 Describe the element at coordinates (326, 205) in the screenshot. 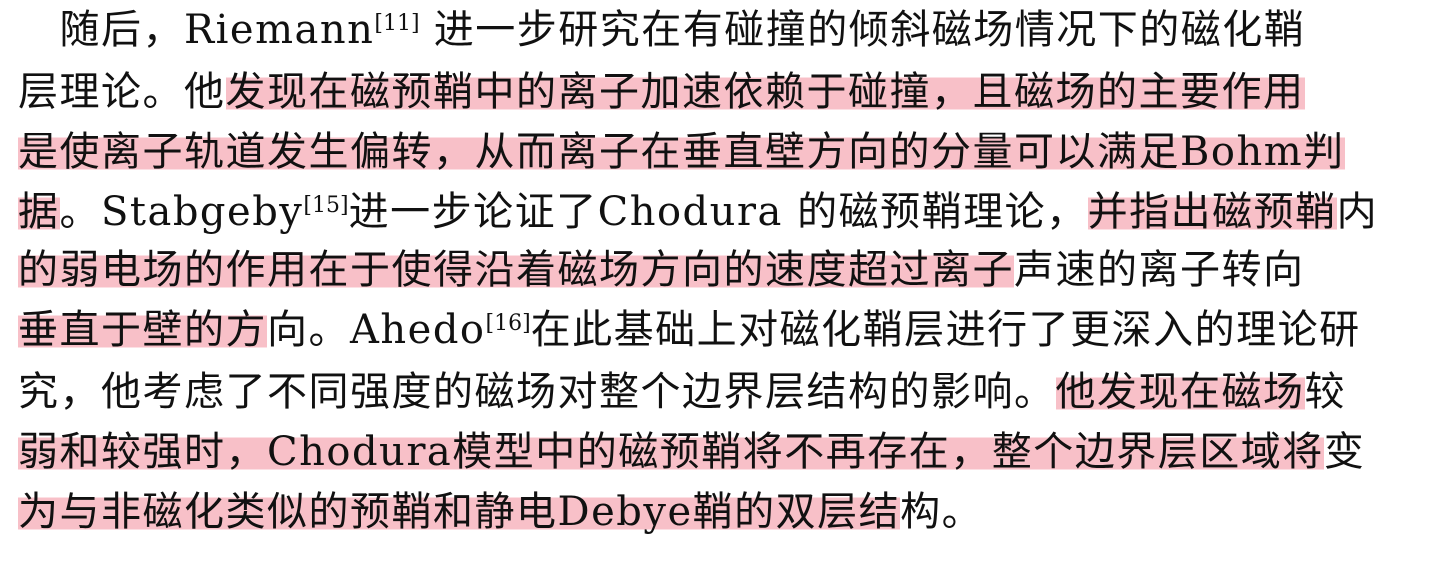

I see `citation-ref: [15]` at that location.